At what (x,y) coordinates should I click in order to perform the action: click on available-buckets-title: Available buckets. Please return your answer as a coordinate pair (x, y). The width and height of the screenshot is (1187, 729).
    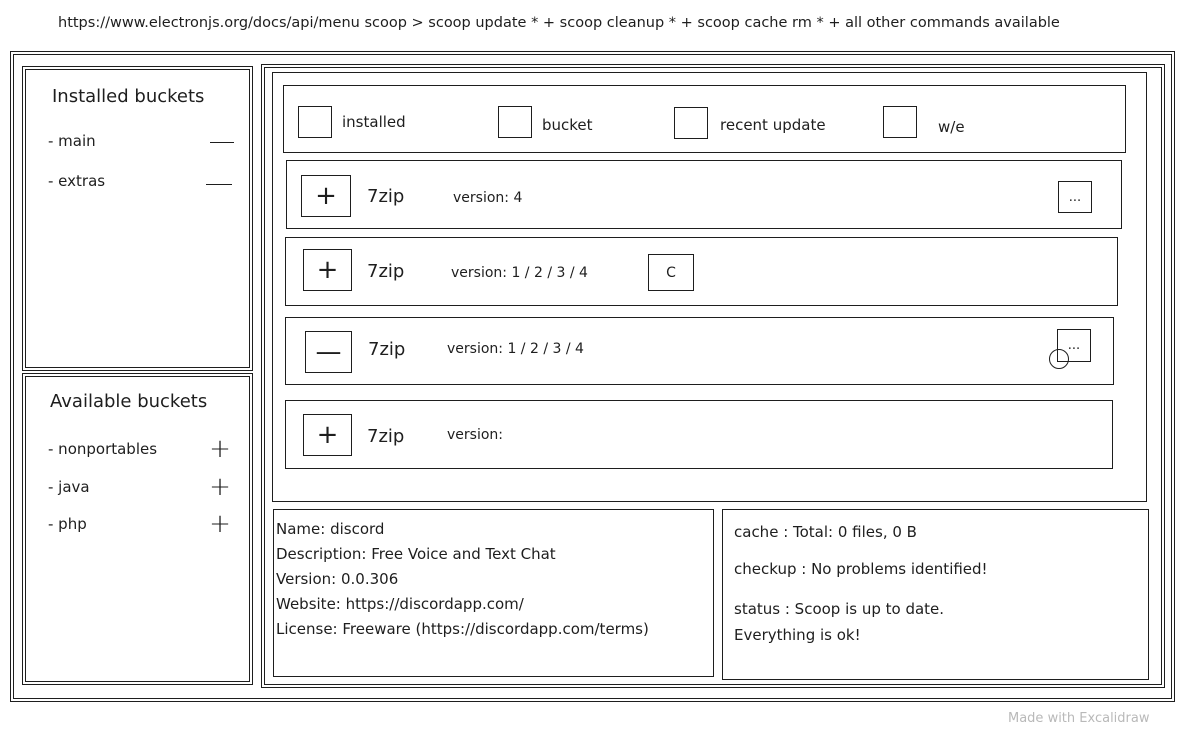
    Looking at the image, I should click on (129, 401).